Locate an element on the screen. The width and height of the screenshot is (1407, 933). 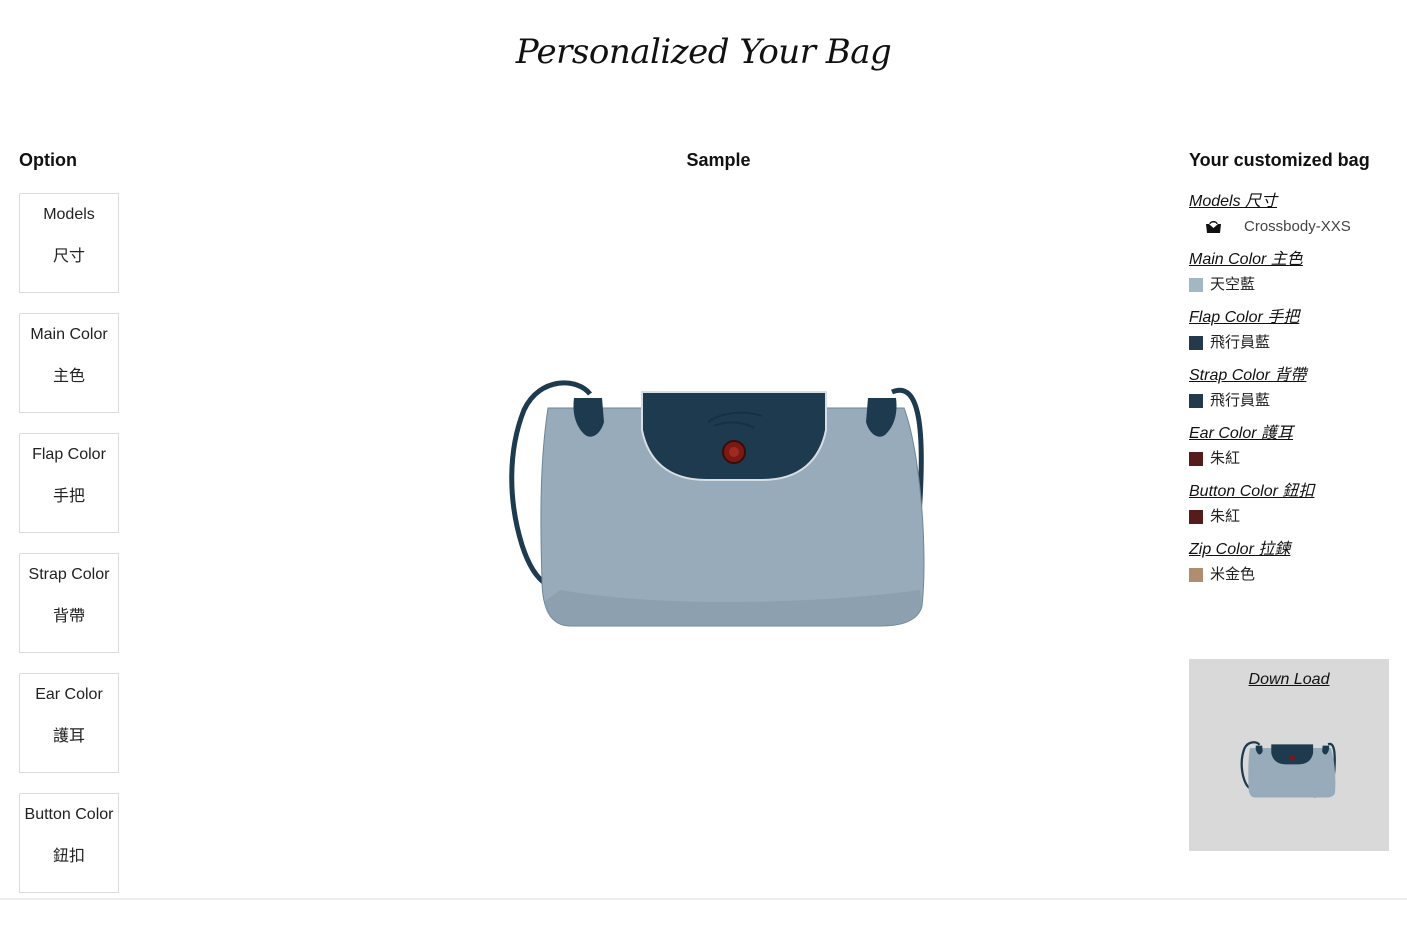
option-label-zh: 尺寸 is located at coordinates (68, 256).